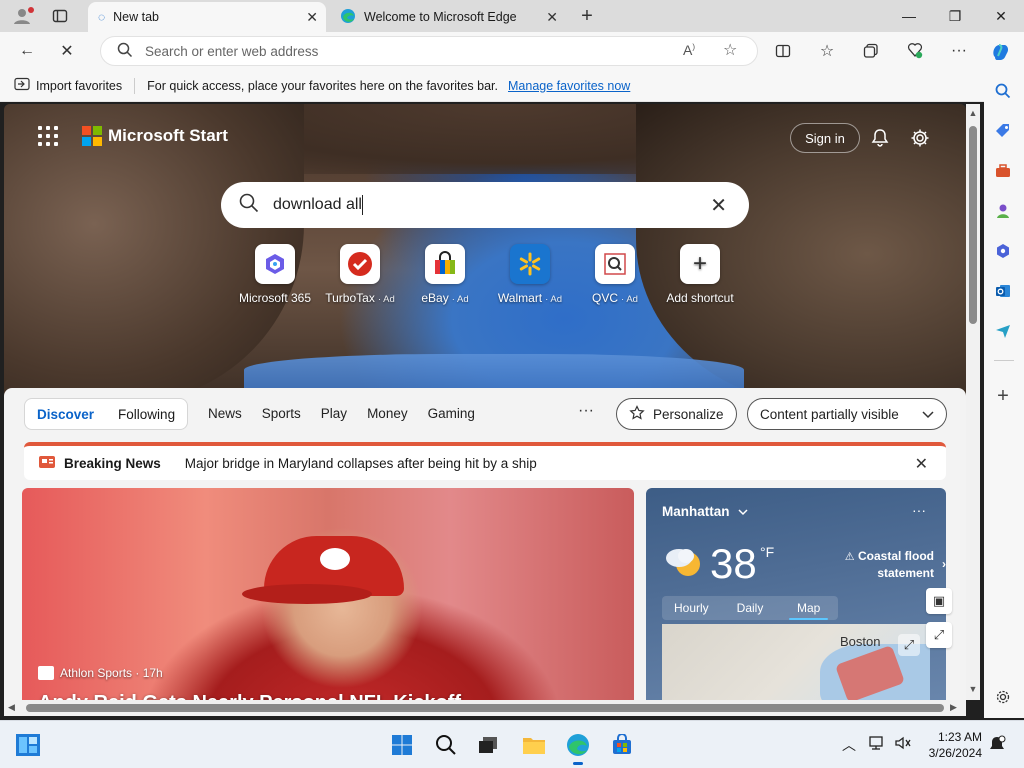  What do you see at coordinates (445, 274) in the screenshot?
I see `shortcut-ebay: eBay · Ad` at bounding box center [445, 274].